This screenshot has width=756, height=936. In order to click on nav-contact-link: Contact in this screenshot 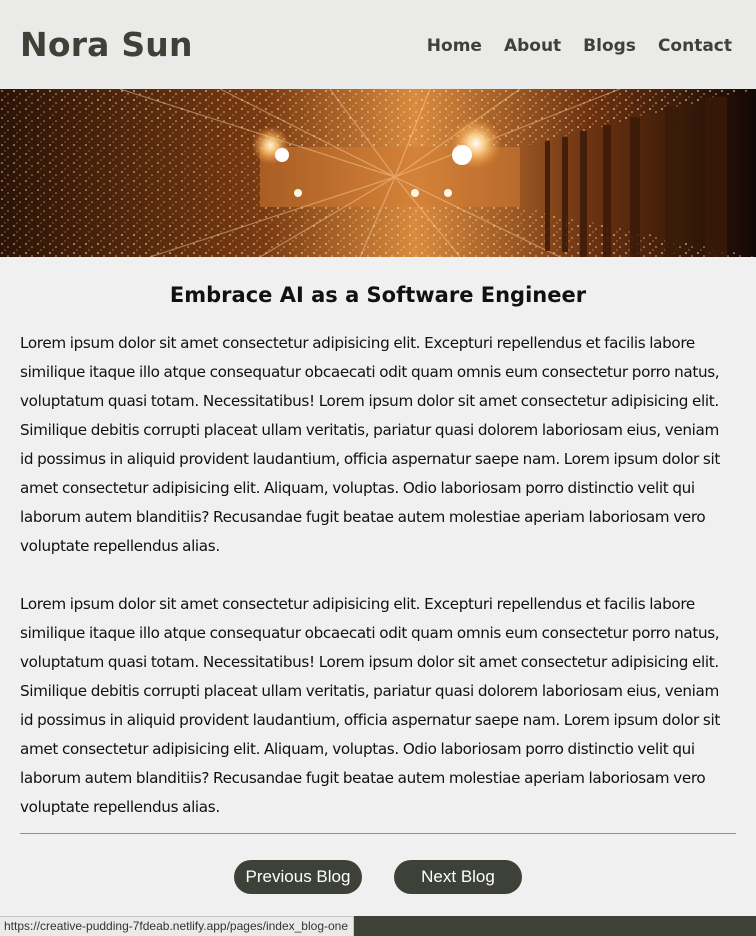, I will do `click(695, 46)`.